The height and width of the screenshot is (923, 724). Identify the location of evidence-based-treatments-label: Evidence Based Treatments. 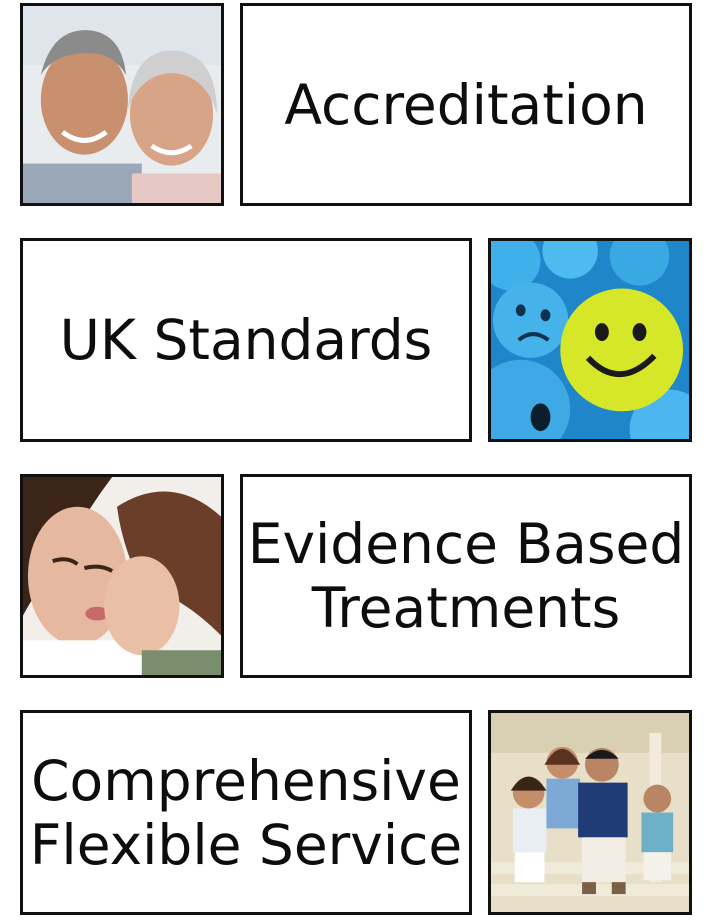
(466, 576).